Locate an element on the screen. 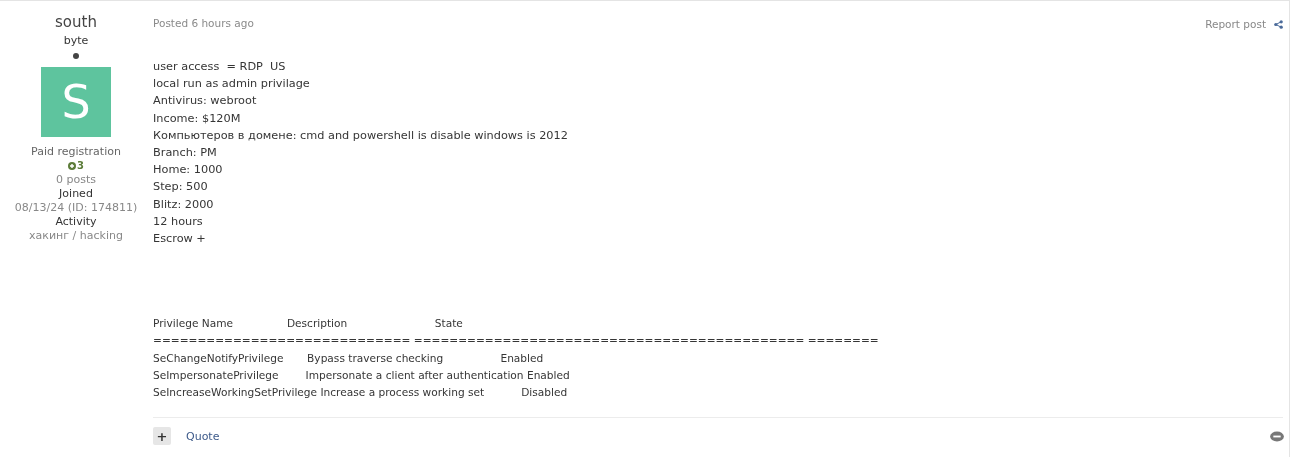  joined-label: Joined is located at coordinates (76, 194).